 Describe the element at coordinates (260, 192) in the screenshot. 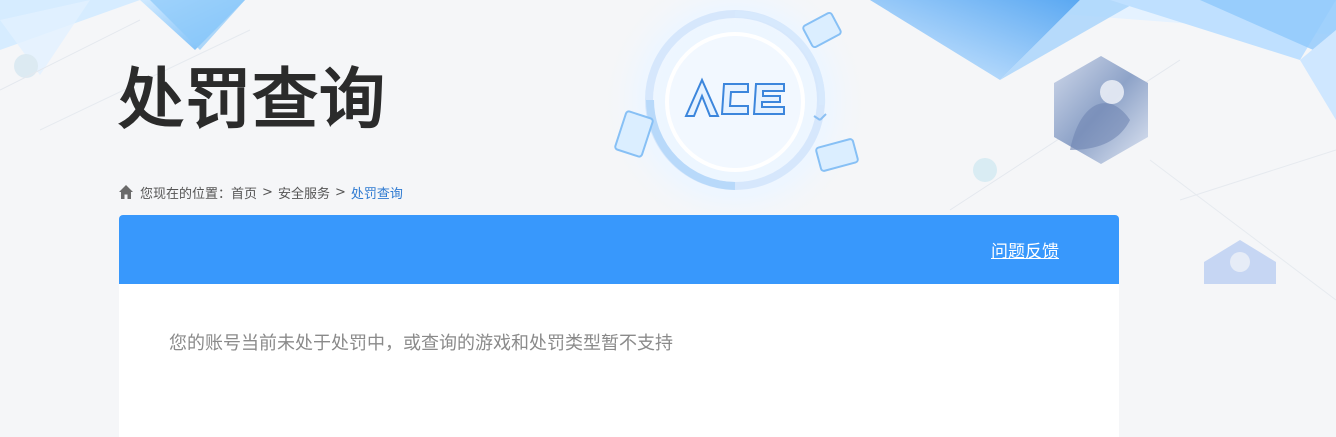

I see `breadcrumb: 您现在的位置： 首页 > 安全服务 > 处罚查询` at that location.